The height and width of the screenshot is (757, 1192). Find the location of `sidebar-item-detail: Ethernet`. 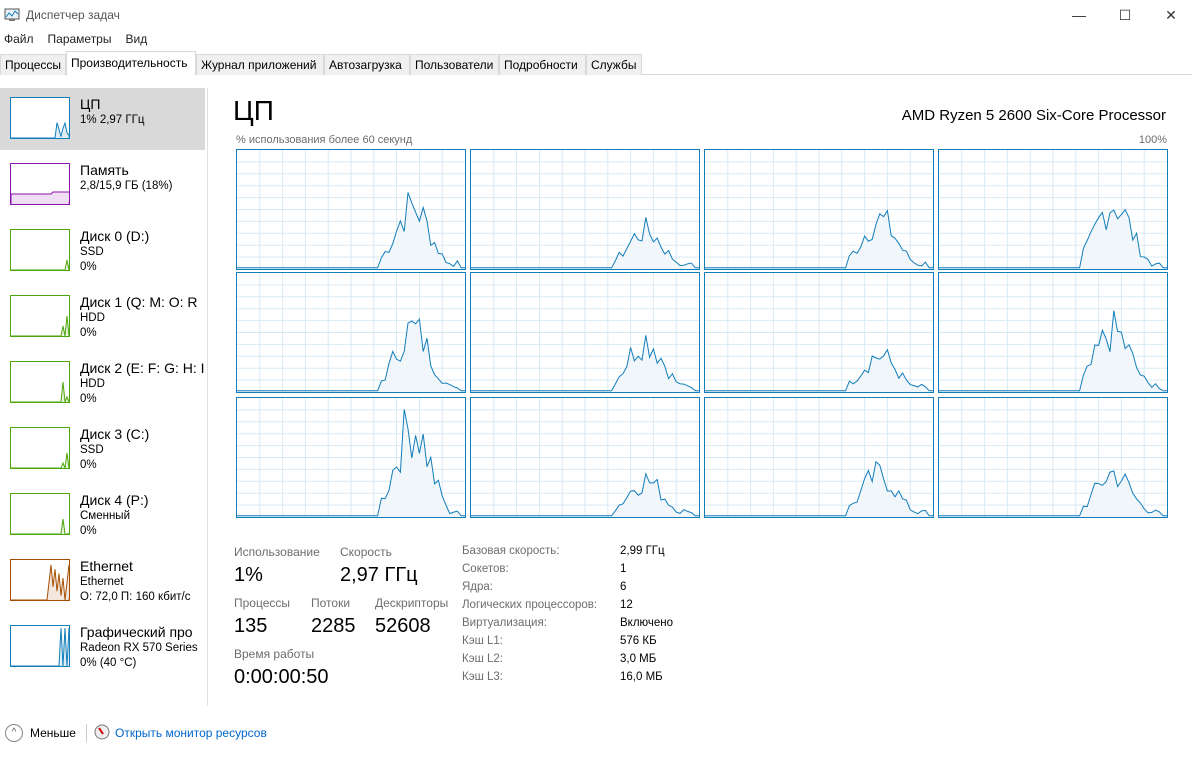

sidebar-item-detail: Ethernet is located at coordinates (102, 582).